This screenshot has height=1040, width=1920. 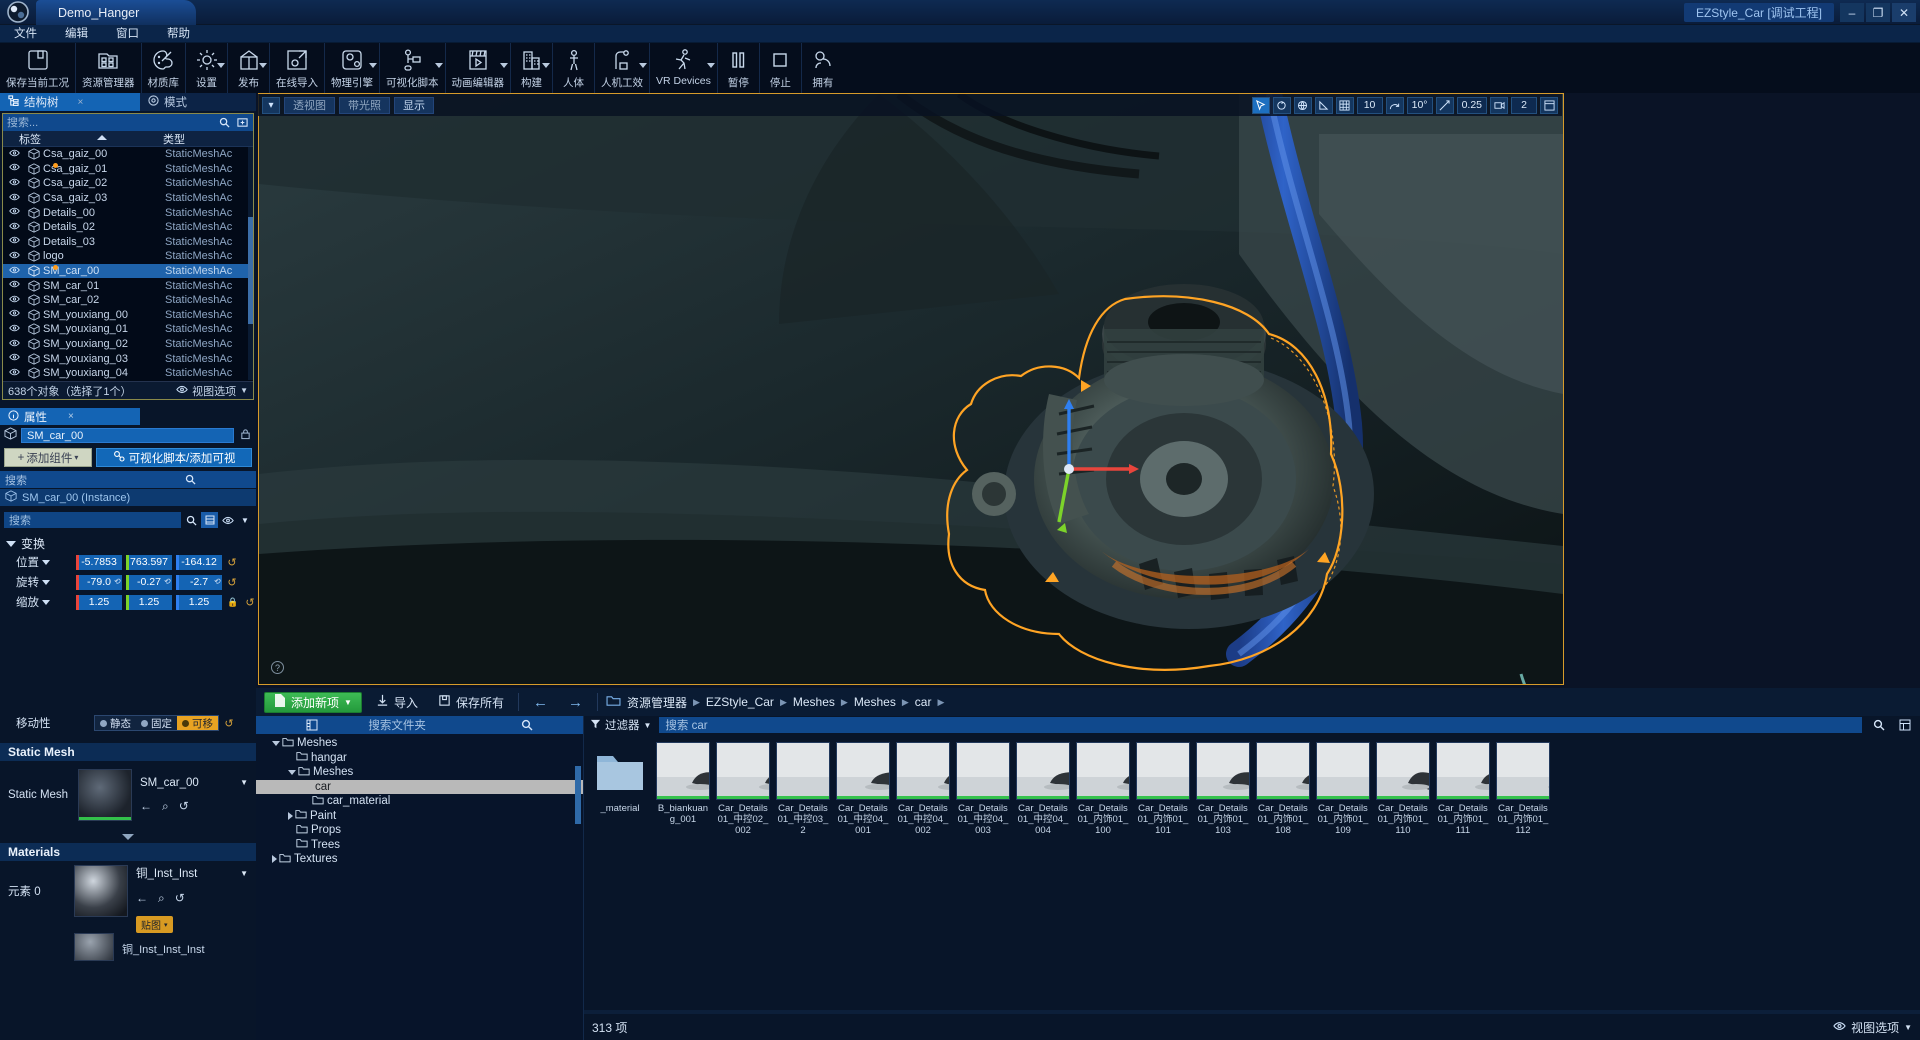 What do you see at coordinates (128, 329) in the screenshot?
I see `table-row: SM_youxiang_01 StaticMeshAc` at bounding box center [128, 329].